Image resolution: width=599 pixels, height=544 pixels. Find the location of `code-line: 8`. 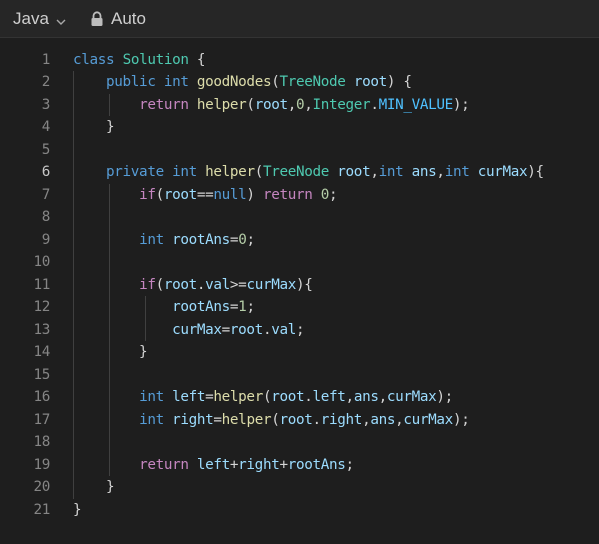

code-line: 8 is located at coordinates (299, 217).